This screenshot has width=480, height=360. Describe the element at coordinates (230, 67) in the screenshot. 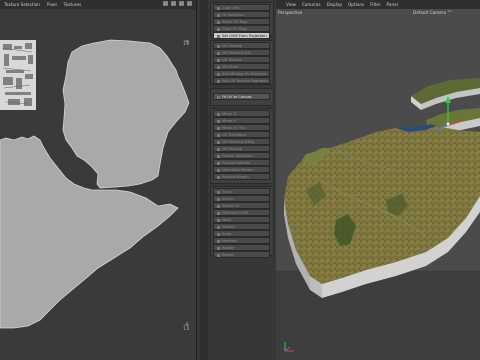

I see `command-label: UV Mirror` at that location.